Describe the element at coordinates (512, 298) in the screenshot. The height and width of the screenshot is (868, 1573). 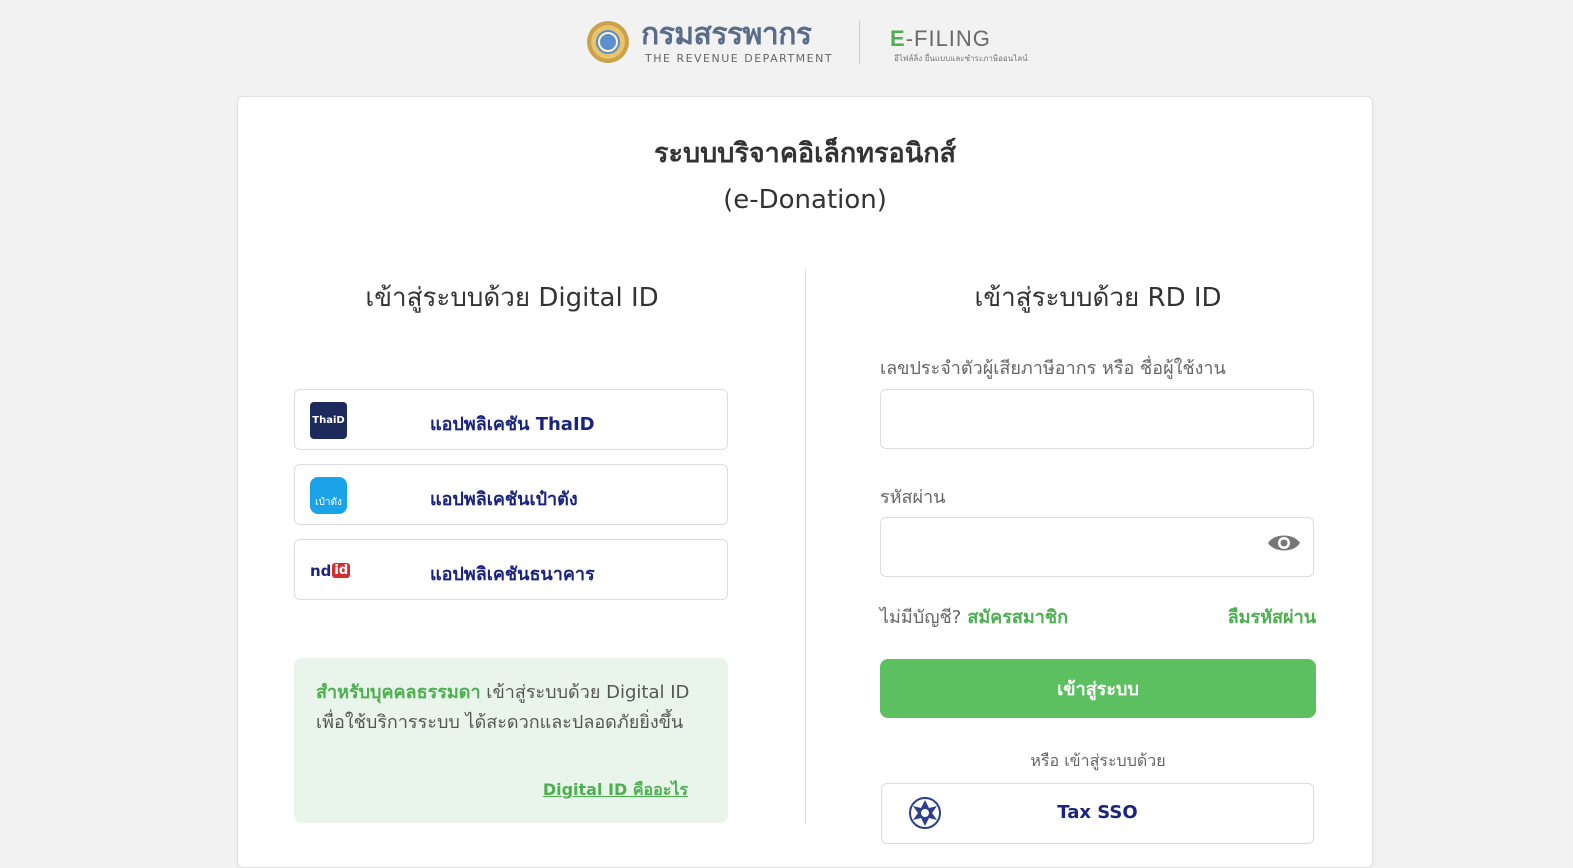
I see `digital-id-title: เข้าสู่ระบบด้วย Digital ID` at that location.